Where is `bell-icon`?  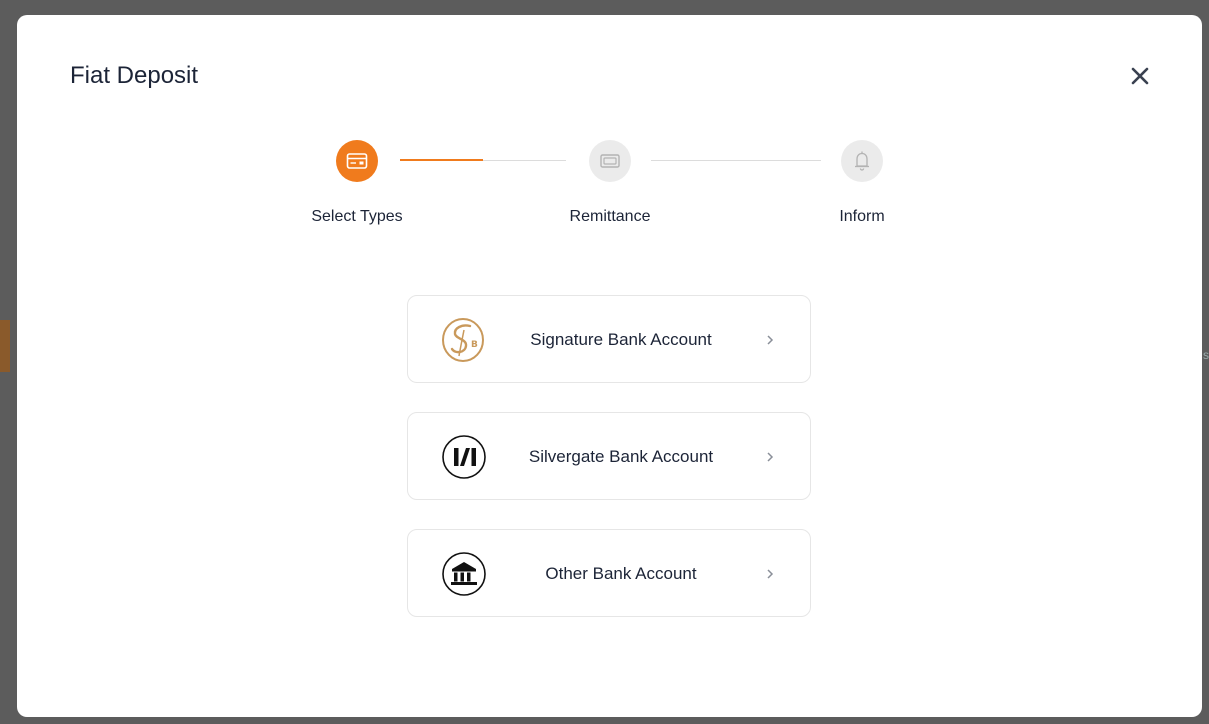 bell-icon is located at coordinates (862, 161).